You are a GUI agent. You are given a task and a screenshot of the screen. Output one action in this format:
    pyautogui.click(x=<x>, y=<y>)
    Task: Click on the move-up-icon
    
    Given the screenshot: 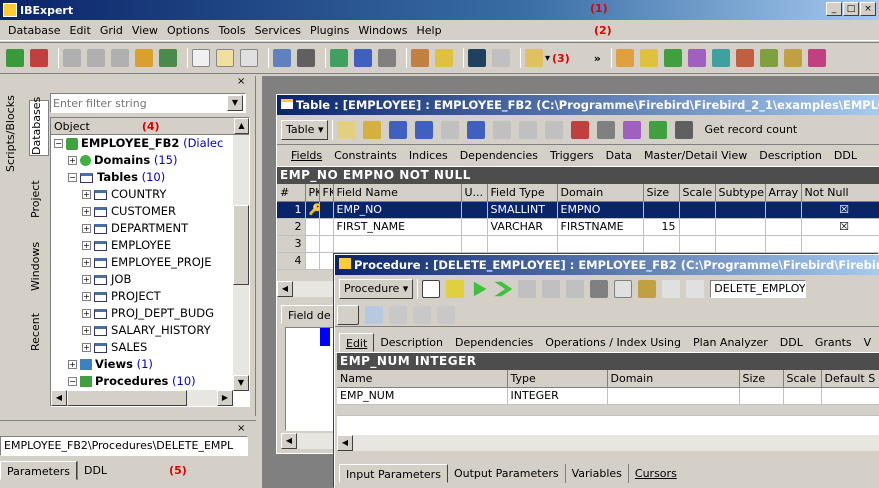 What is the action you would take?
    pyautogui.click(x=450, y=129)
    